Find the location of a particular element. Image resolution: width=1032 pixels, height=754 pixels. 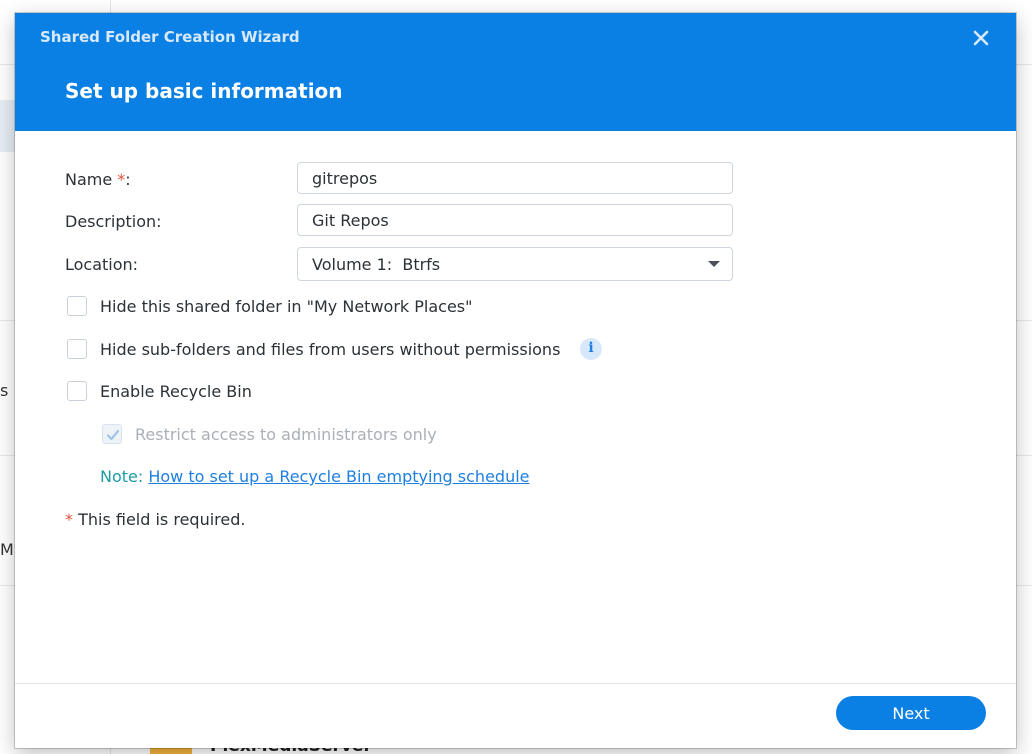

hide-subfolders-checkbox is located at coordinates (77, 349).